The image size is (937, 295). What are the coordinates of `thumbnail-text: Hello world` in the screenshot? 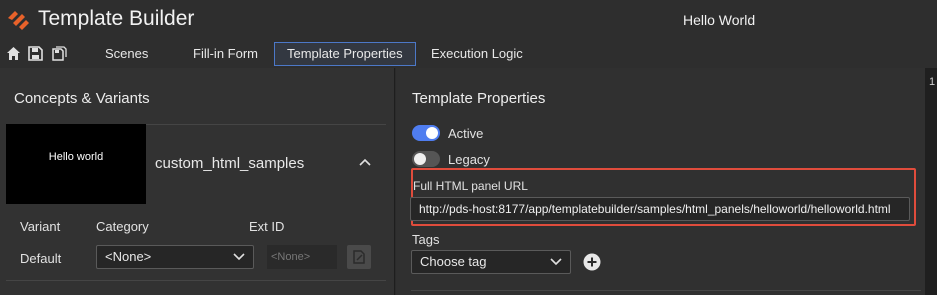 It's located at (76, 157).